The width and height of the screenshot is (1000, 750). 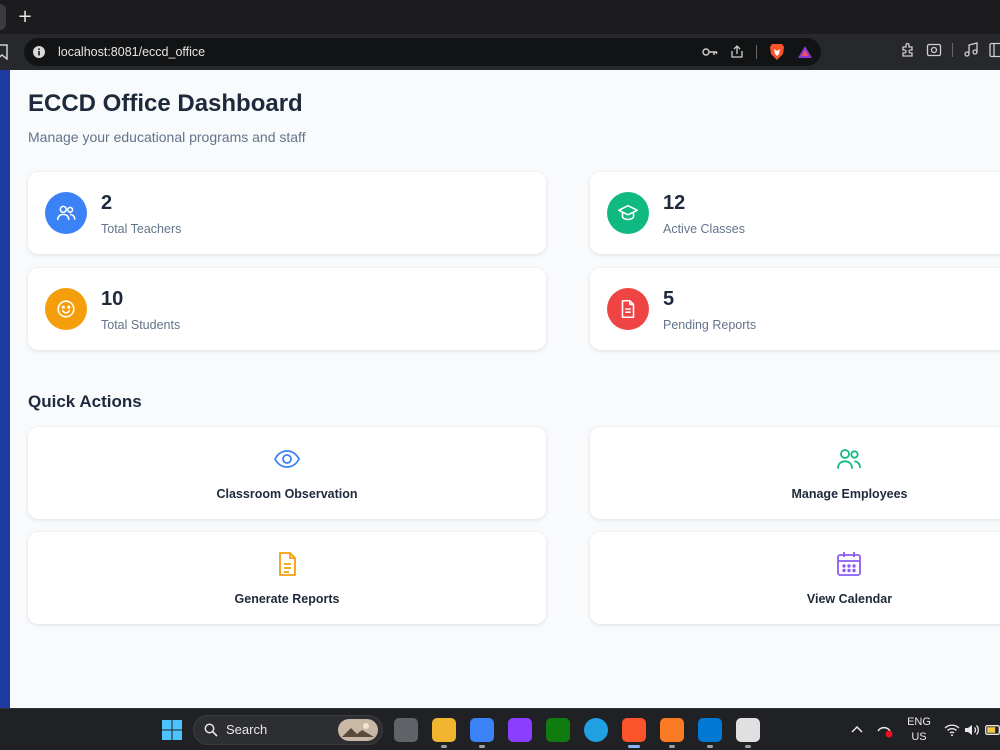 I want to click on browser-tab-strip: +, so click(x=500, y=17).